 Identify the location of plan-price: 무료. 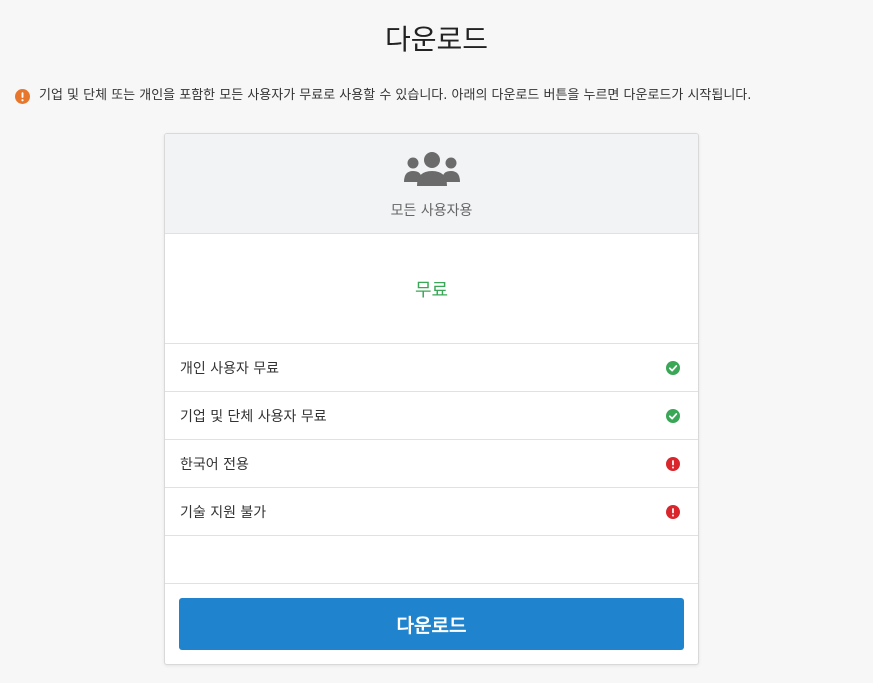
(431, 290).